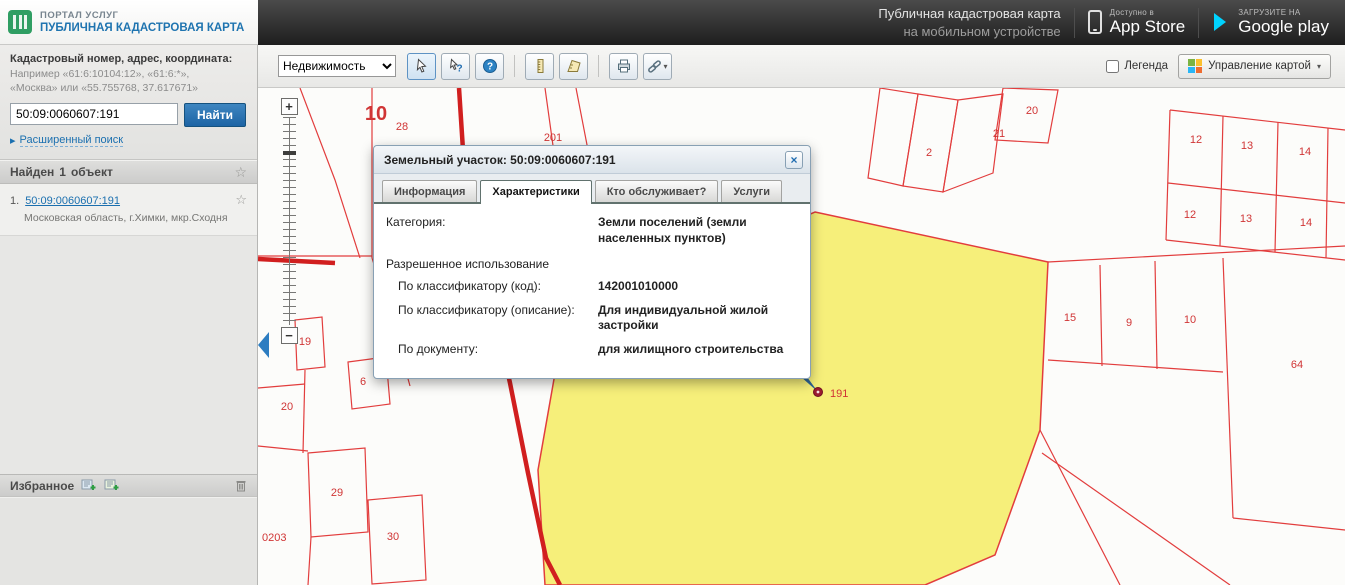 The height and width of the screenshot is (585, 1345). What do you see at coordinates (337, 66) in the screenshot?
I see `layer-category-select: Недвижимость` at bounding box center [337, 66].